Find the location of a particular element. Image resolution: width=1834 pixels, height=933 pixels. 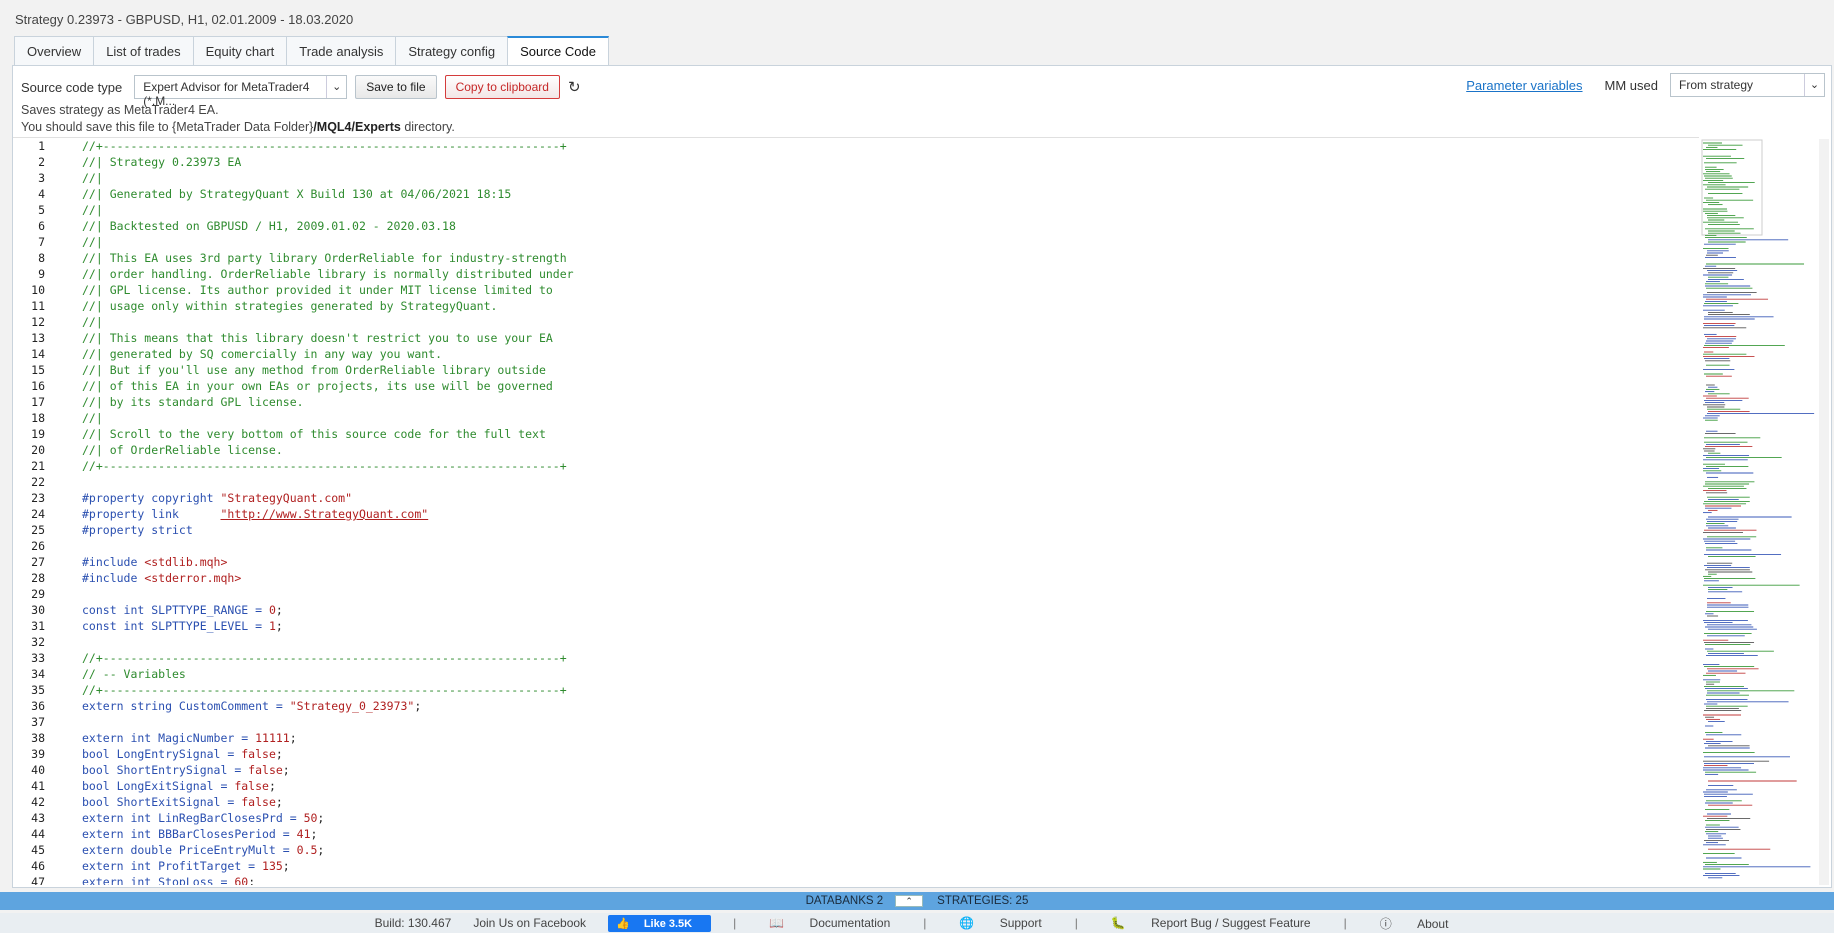

line-number: 6 is located at coordinates (41, 226).